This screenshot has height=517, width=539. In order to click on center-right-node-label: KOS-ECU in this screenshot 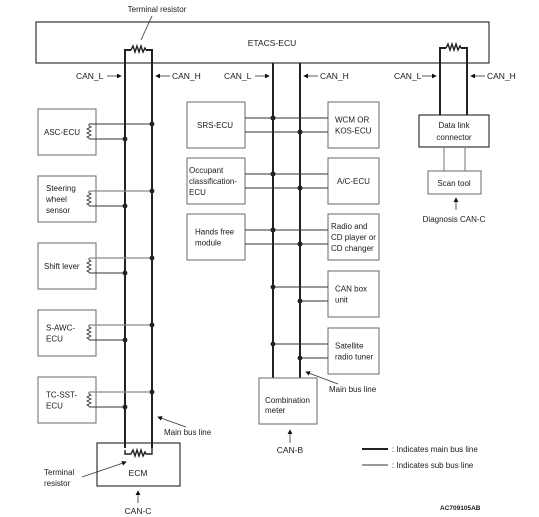, I will do `click(353, 131)`.